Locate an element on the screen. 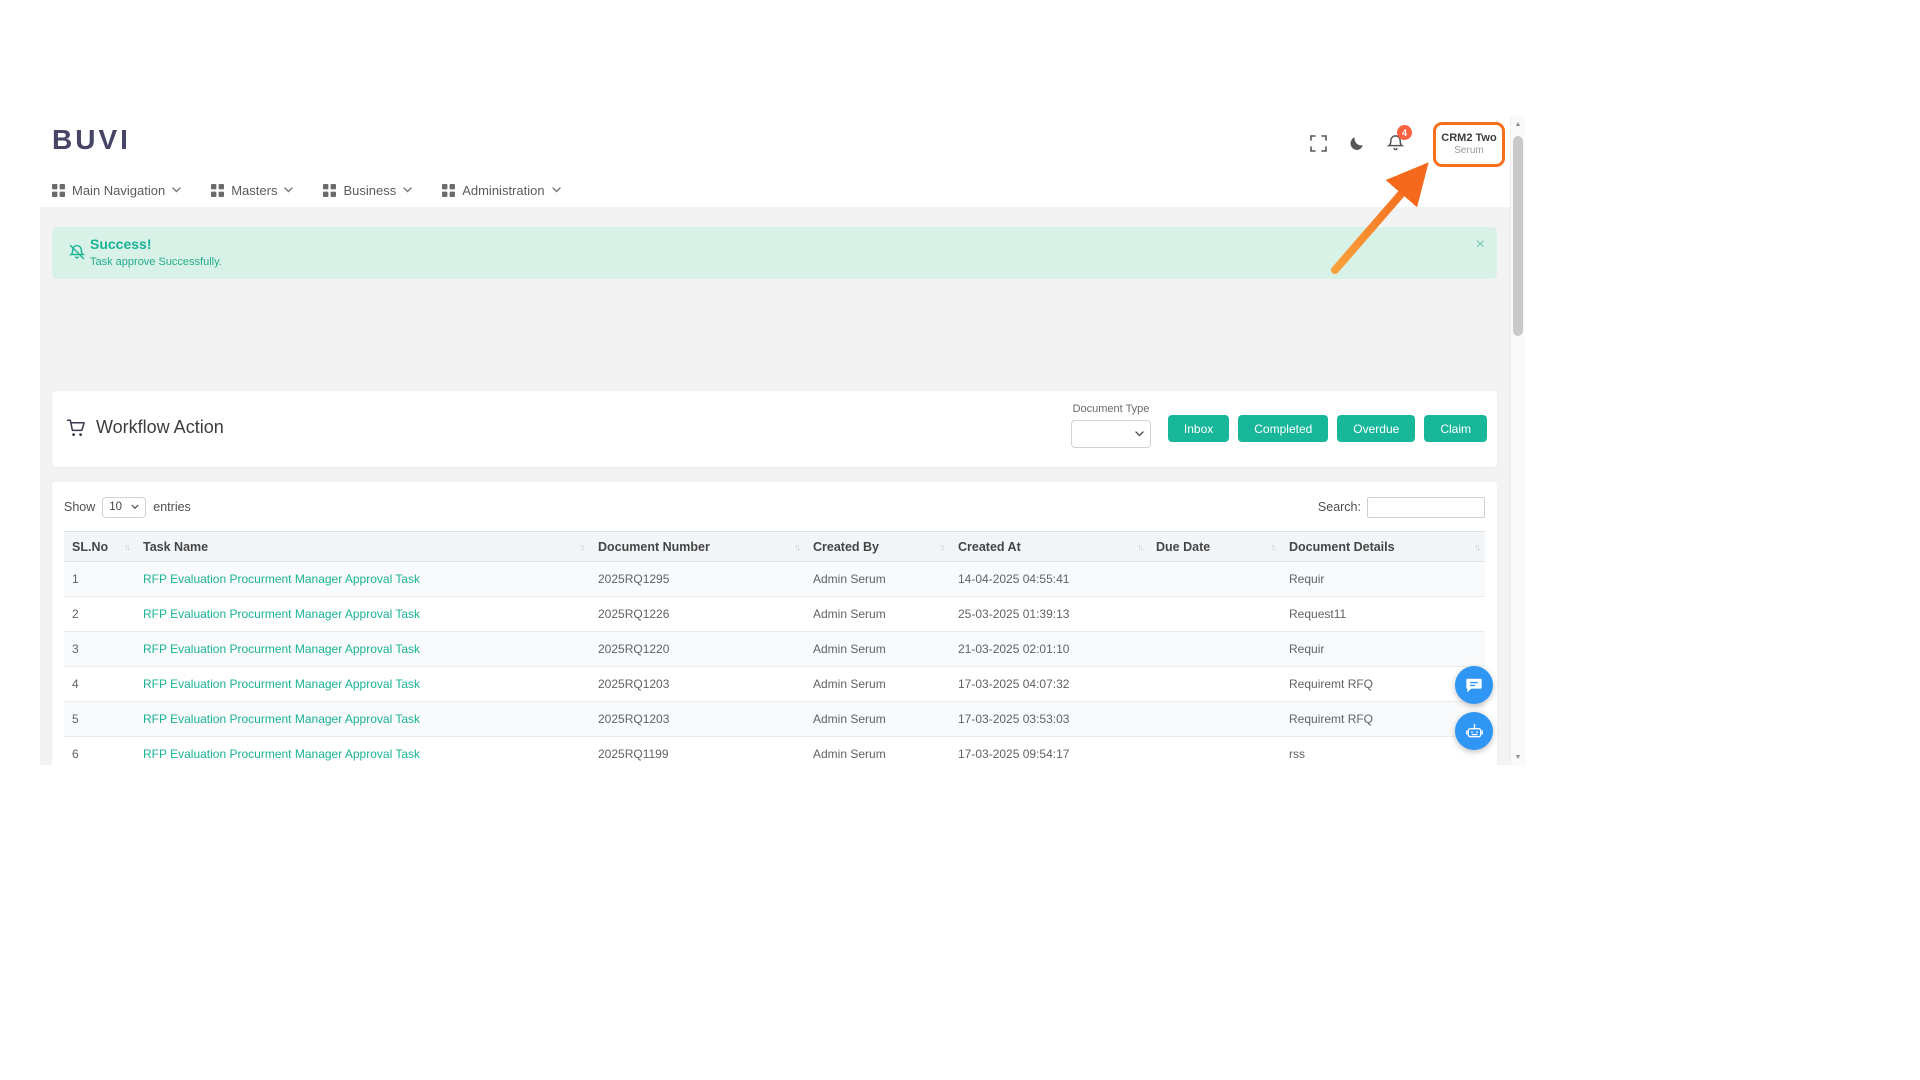  profile-name: CRM2 Two is located at coordinates (1469, 138).